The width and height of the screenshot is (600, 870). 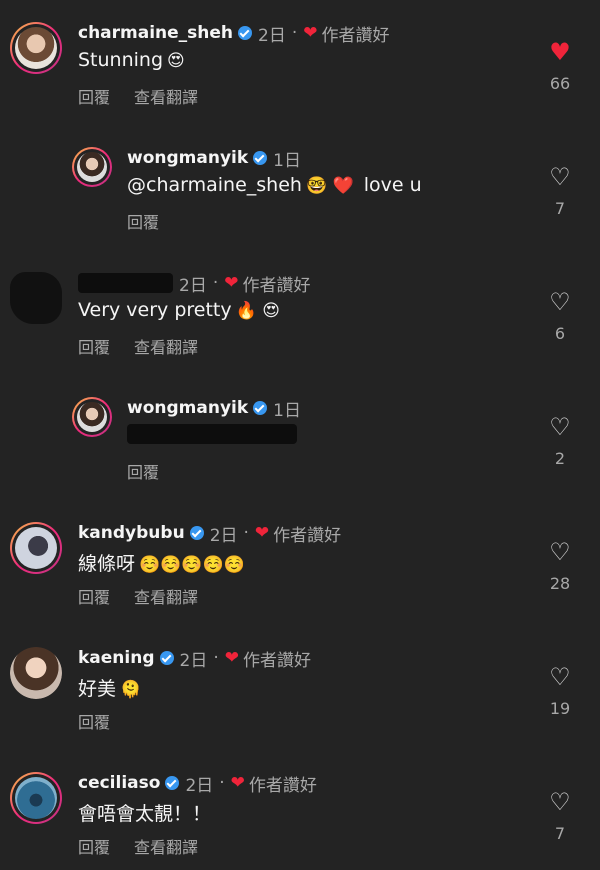 What do you see at coordinates (125, 283) in the screenshot?
I see `username-redacted` at bounding box center [125, 283].